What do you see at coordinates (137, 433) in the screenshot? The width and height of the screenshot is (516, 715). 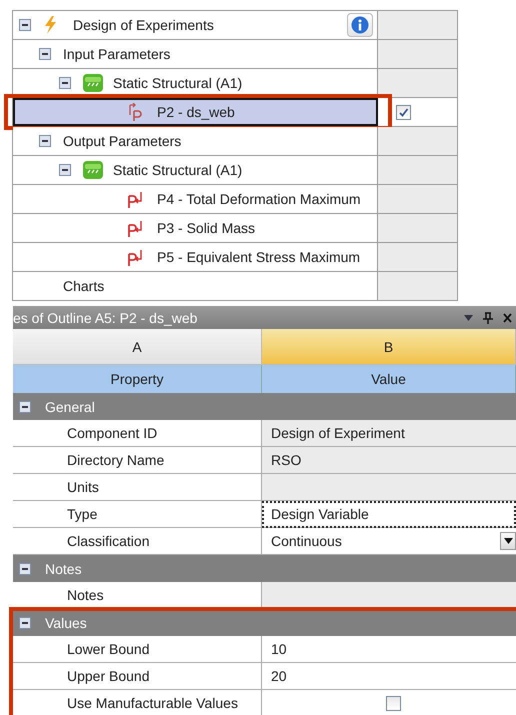 I see `property-cell: Component ID` at bounding box center [137, 433].